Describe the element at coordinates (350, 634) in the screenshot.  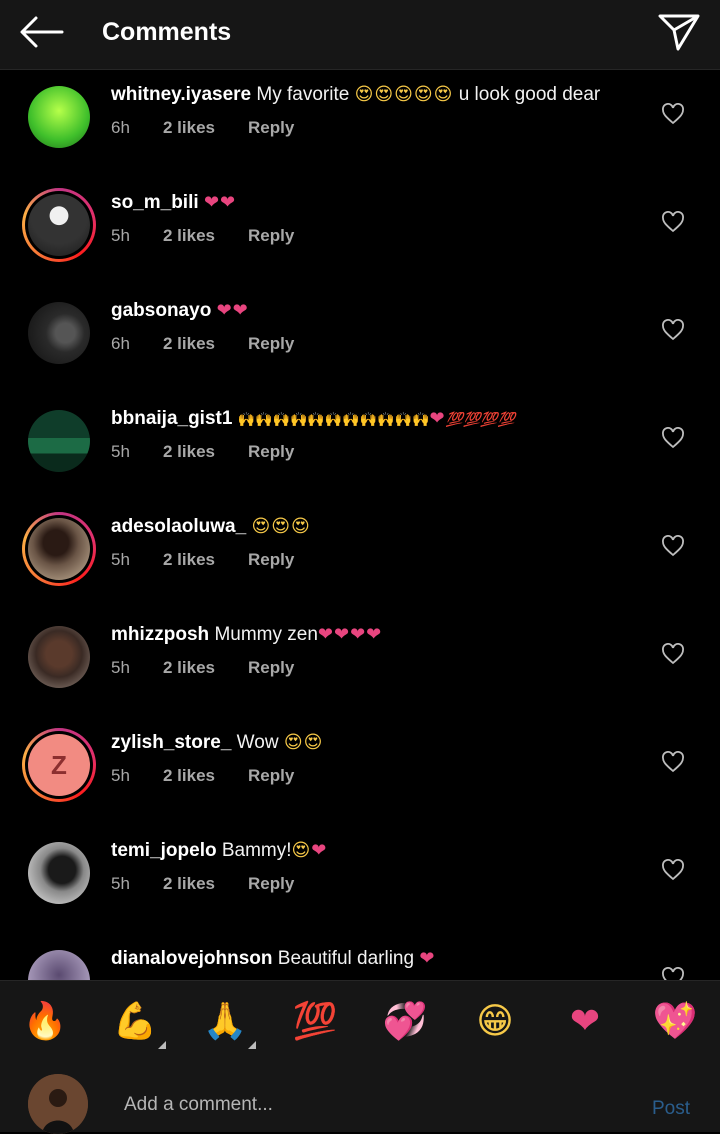
I see `heart-emoji: ❤❤❤❤` at that location.